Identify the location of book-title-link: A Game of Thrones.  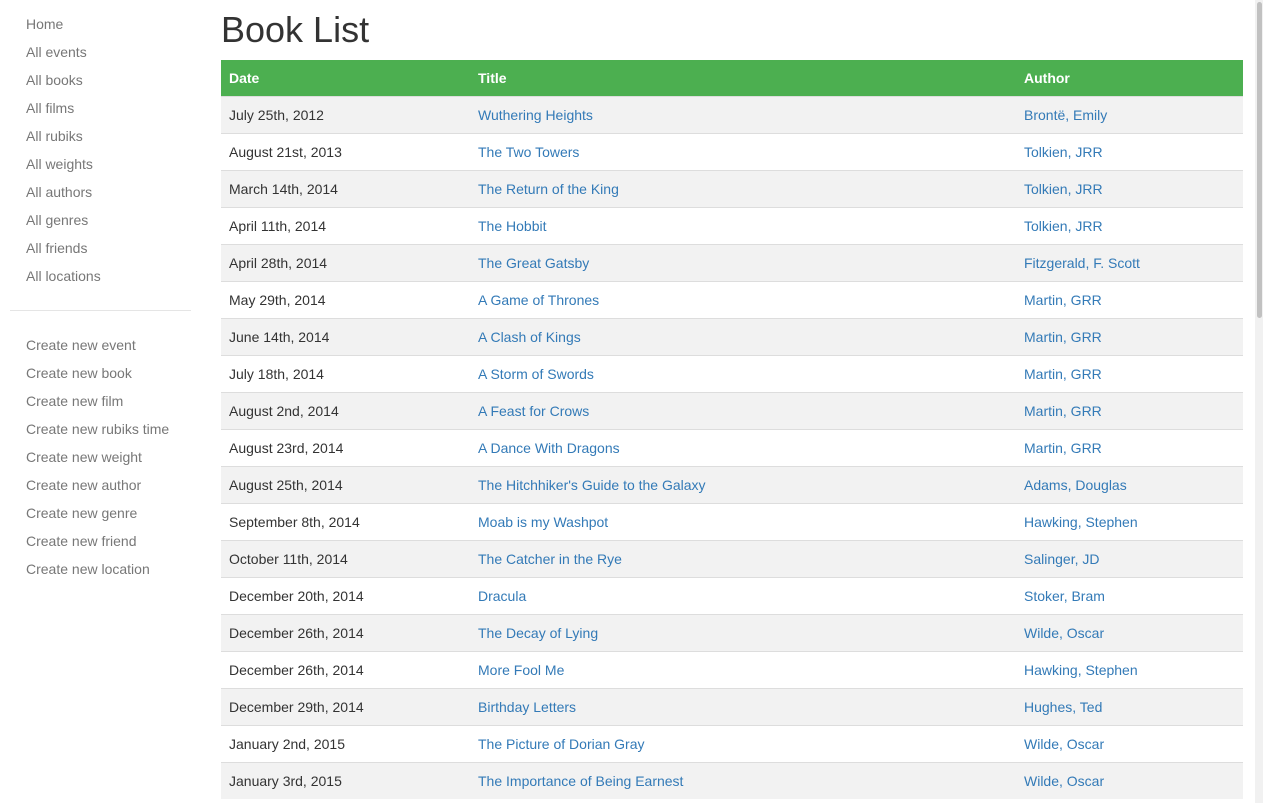
(538, 300).